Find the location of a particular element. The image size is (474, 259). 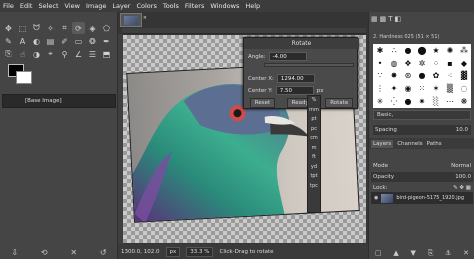

fonts-tab-icon: T is located at coordinates (390, 19).